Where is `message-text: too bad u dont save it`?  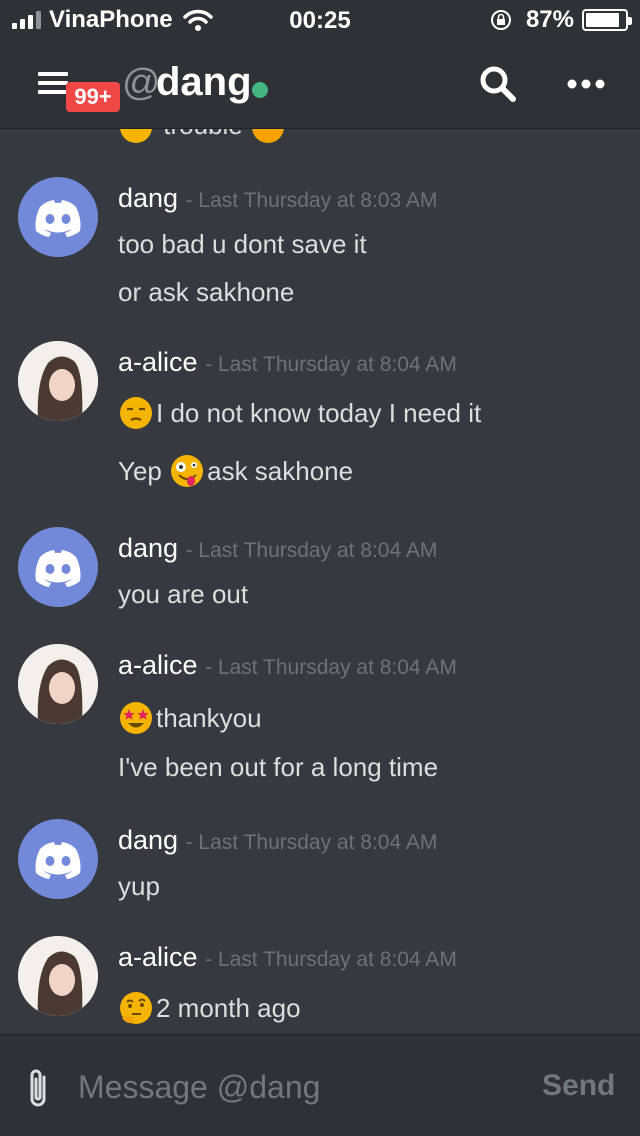
message-text: too bad u dont save it is located at coordinates (242, 244).